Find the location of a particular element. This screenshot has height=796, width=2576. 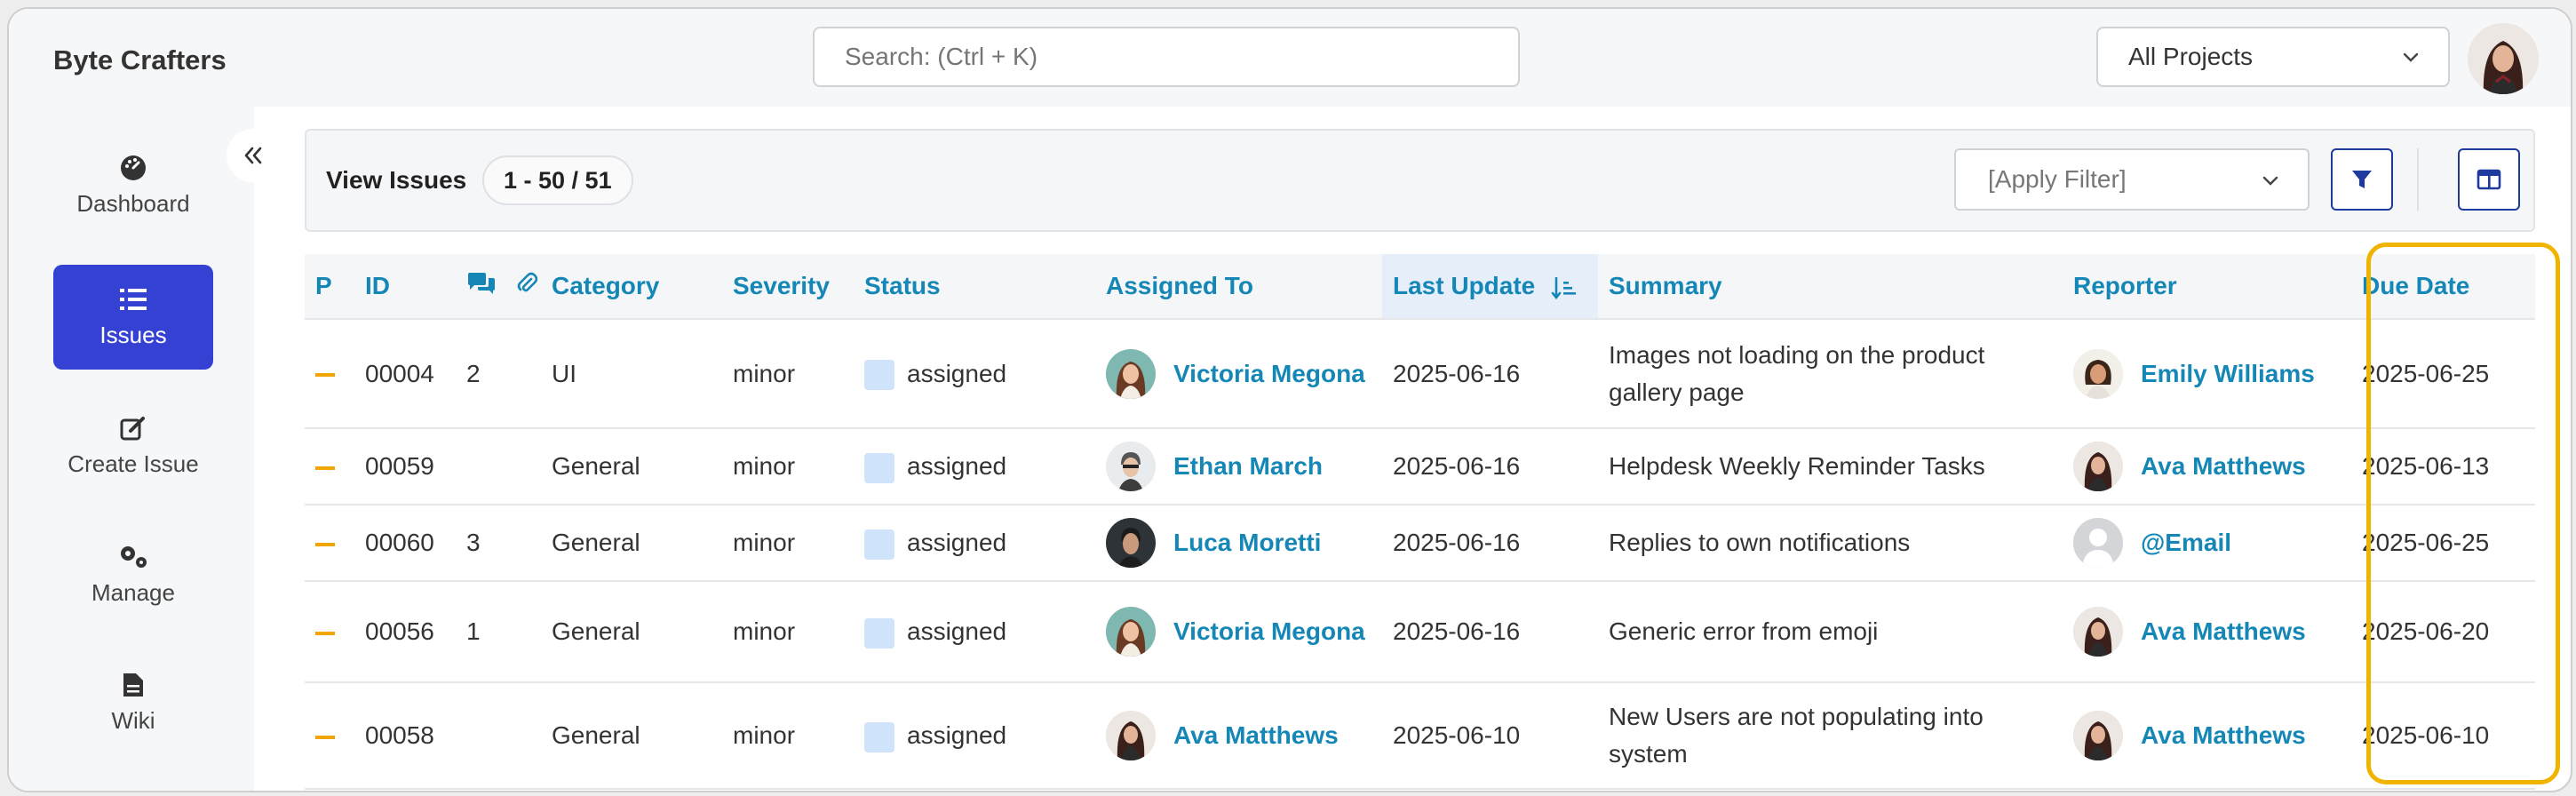

reporter-link: Emily Williams is located at coordinates (2228, 374).